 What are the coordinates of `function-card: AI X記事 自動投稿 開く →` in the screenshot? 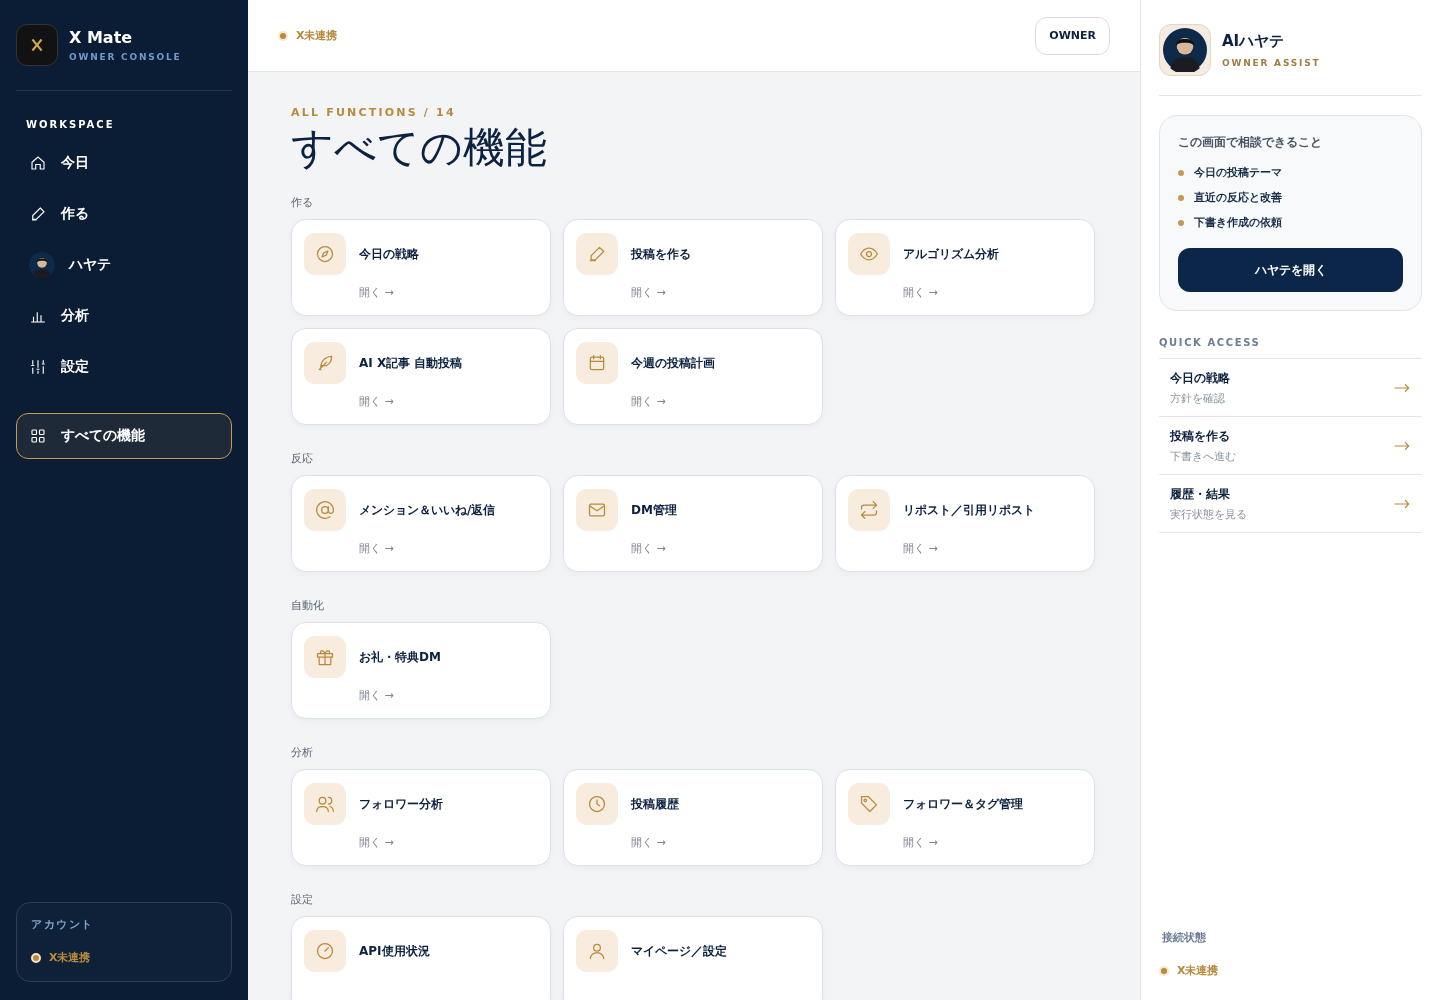 It's located at (421, 376).